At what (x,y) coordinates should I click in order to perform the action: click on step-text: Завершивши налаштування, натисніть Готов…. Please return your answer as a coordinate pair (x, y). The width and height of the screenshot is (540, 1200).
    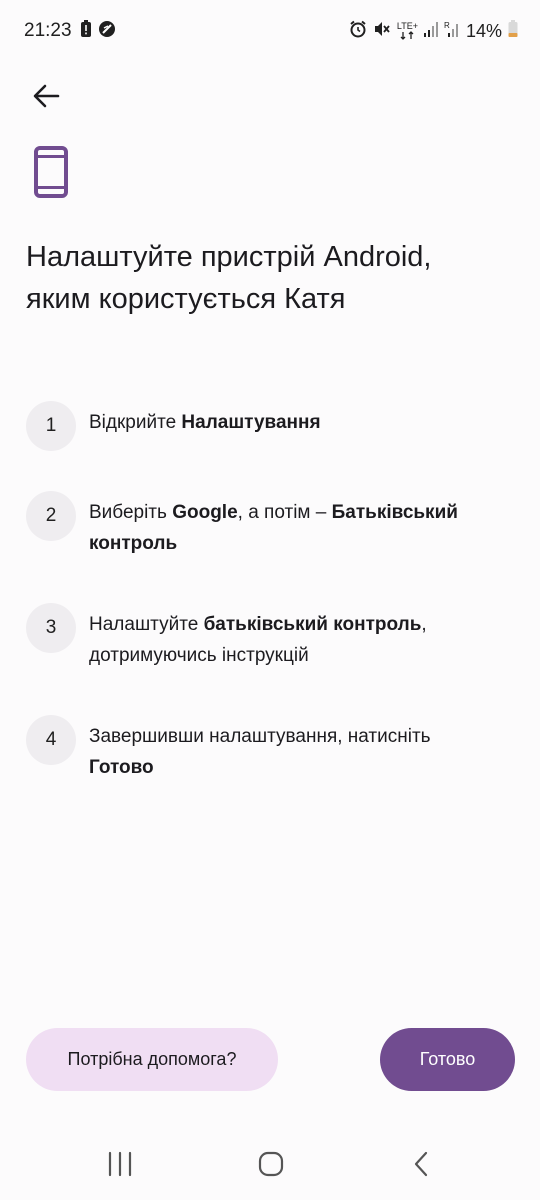
    Looking at the image, I should click on (299, 752).